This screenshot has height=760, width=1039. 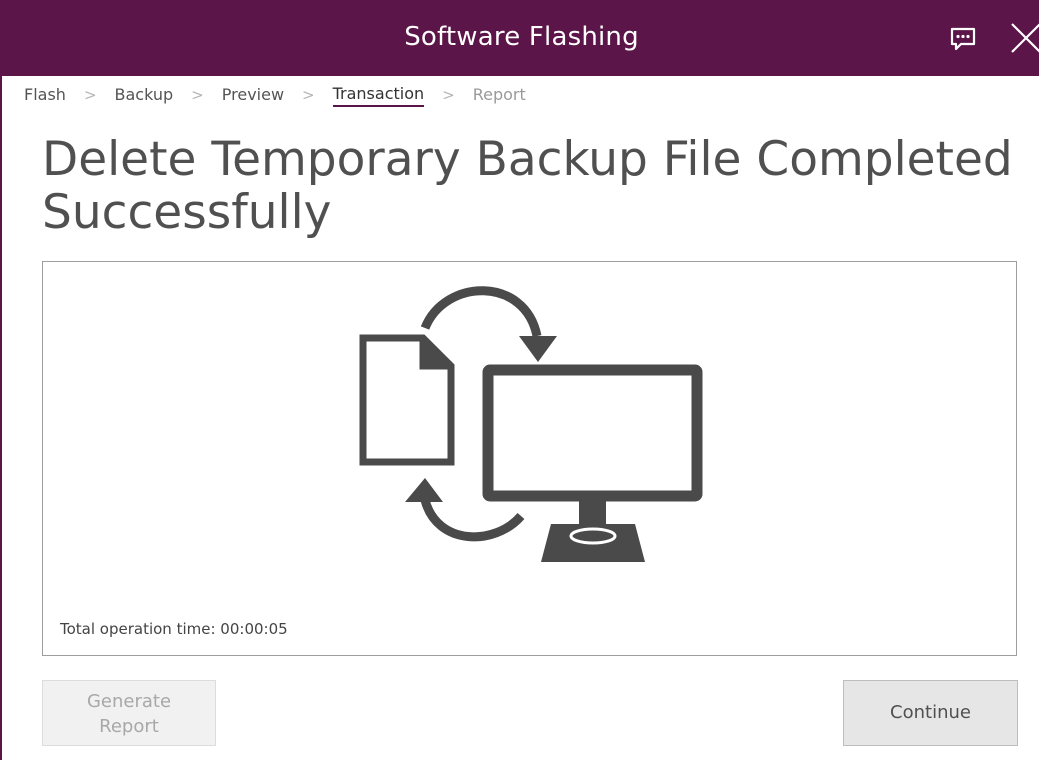 What do you see at coordinates (129, 726) in the screenshot?
I see `generate-report-label-line2: Report` at bounding box center [129, 726].